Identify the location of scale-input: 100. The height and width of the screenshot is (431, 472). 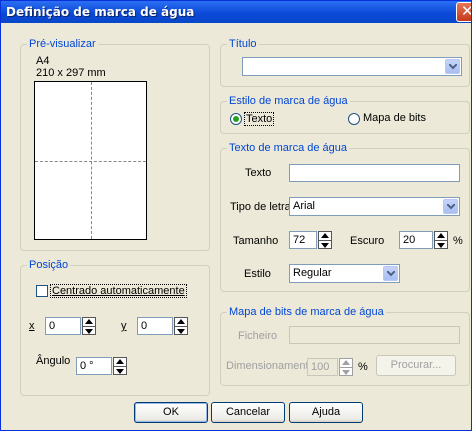
(322, 367).